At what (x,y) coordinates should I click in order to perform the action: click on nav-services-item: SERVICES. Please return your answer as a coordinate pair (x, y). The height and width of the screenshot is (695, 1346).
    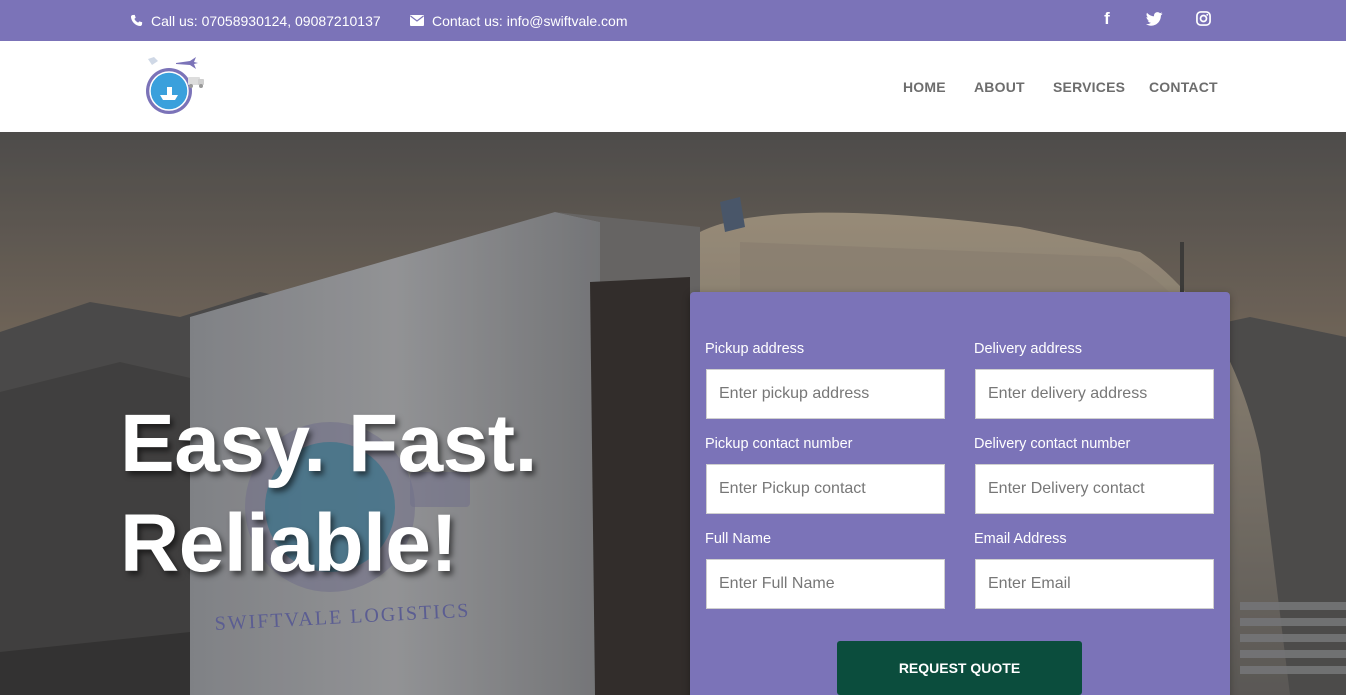
    Looking at the image, I should click on (1089, 86).